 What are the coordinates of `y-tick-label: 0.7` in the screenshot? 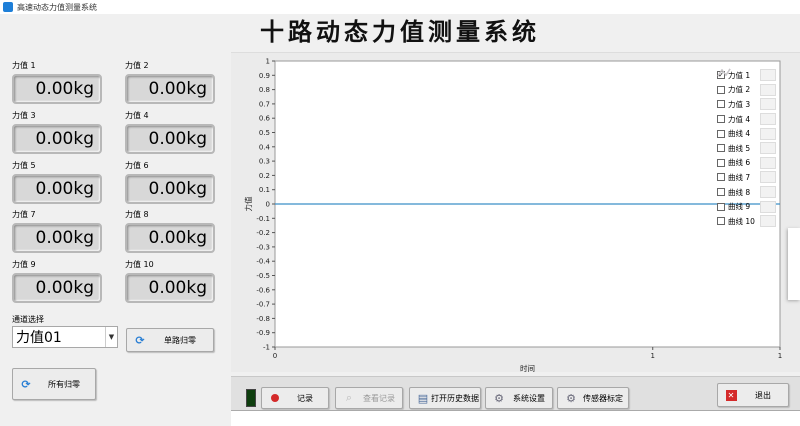 It's located at (264, 104).